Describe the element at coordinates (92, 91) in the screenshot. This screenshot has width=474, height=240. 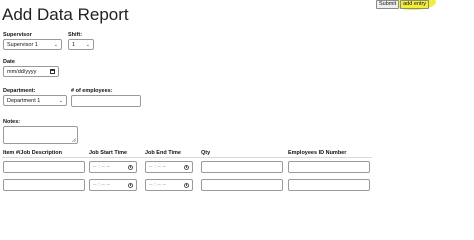
I see `employees-count-label: # of employees:` at that location.